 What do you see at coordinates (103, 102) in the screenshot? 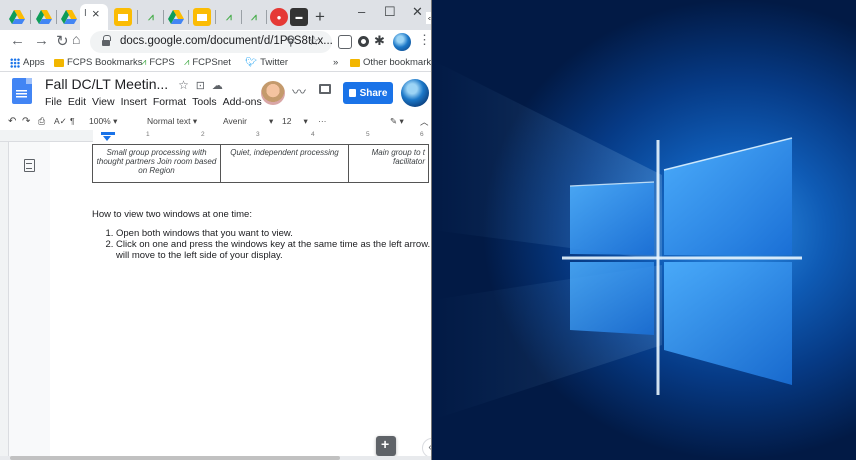
I see `menu-view: View` at bounding box center [103, 102].